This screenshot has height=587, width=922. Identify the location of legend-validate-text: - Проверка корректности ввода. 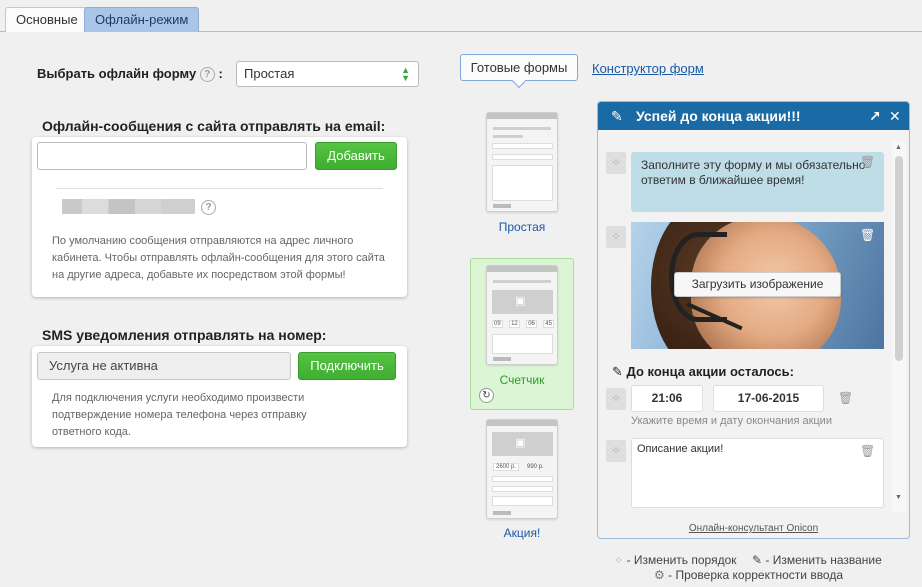
(756, 575).